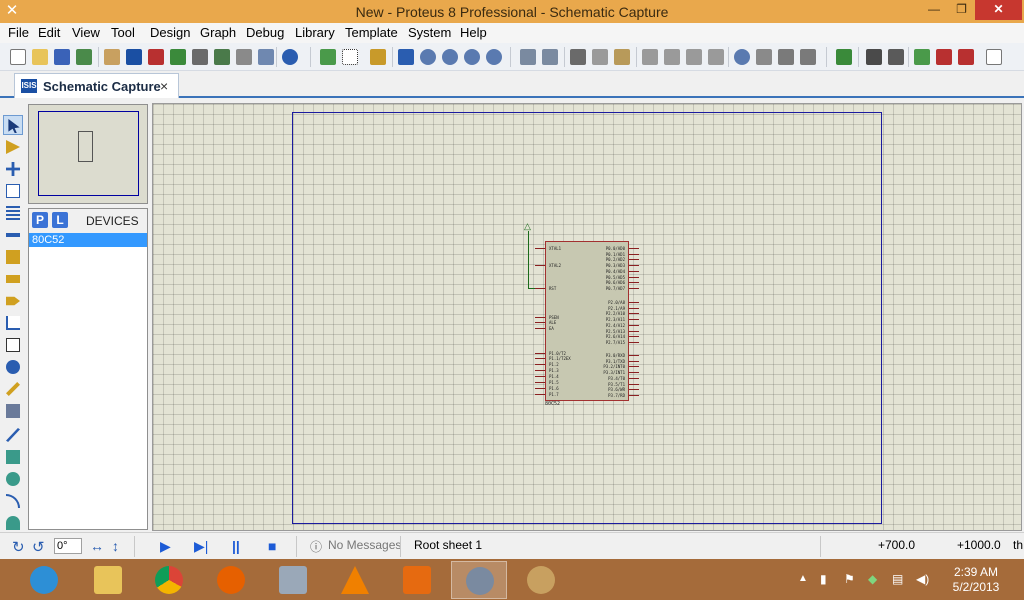  Describe the element at coordinates (169, 580) in the screenshot. I see `taskbar-chrome` at that location.